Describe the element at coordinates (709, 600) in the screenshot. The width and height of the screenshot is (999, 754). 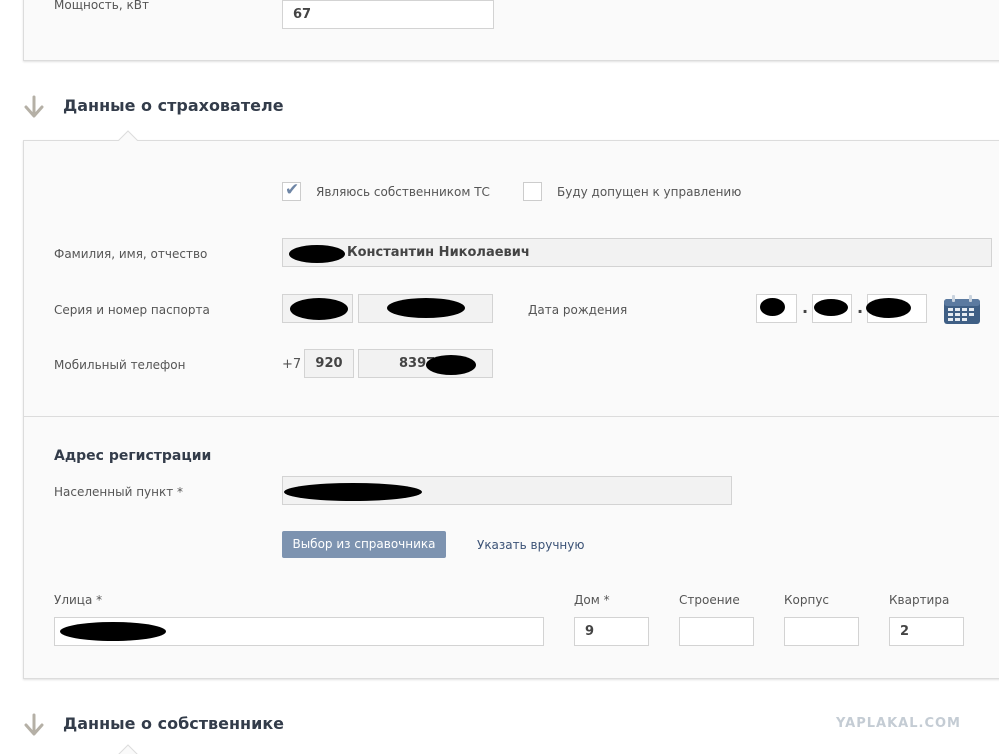
I see `building-label: Строение` at that location.